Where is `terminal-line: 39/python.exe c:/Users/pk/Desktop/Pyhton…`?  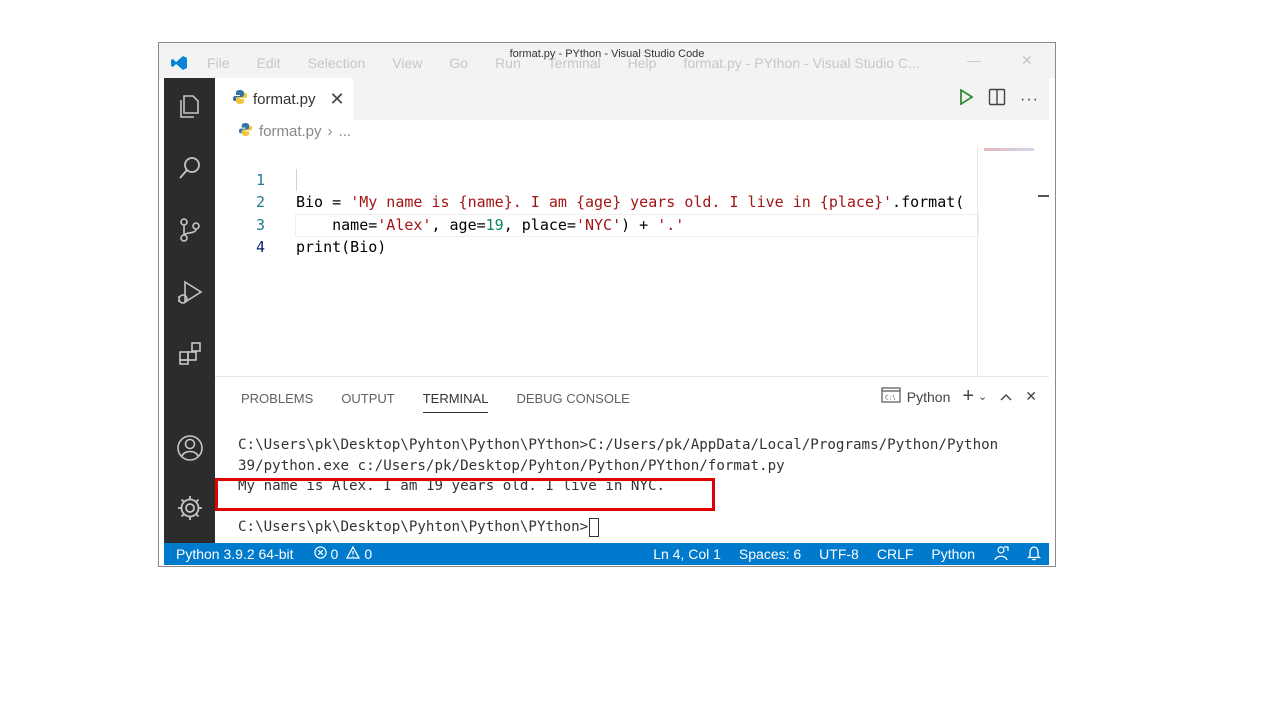 terminal-line: 39/python.exe c:/Users/pk/Desktop/Pyhton… is located at coordinates (511, 465).